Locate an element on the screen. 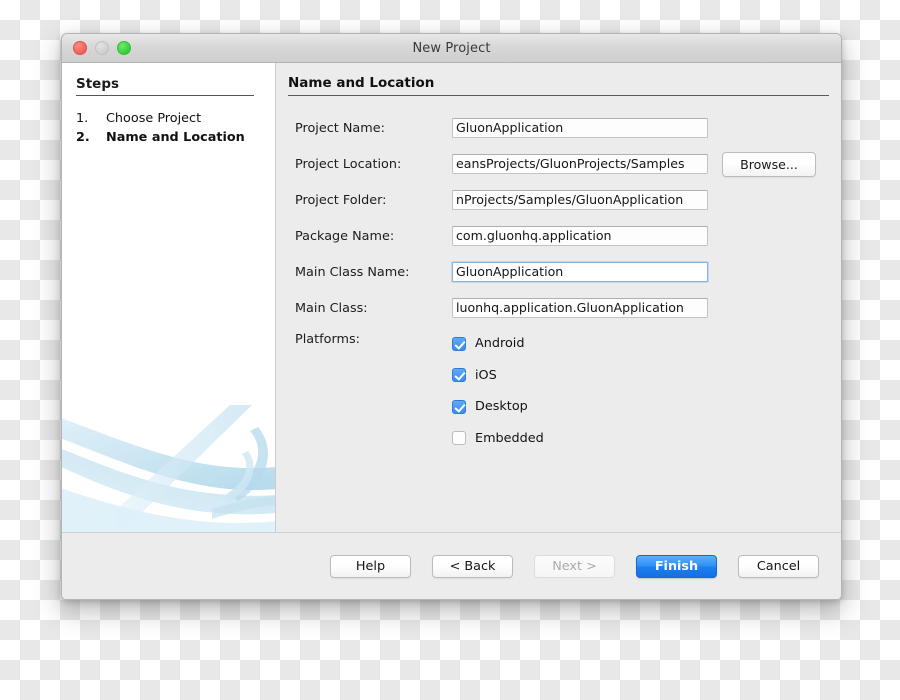 This screenshot has width=900, height=700. checkbox-android-label: Android is located at coordinates (500, 344).